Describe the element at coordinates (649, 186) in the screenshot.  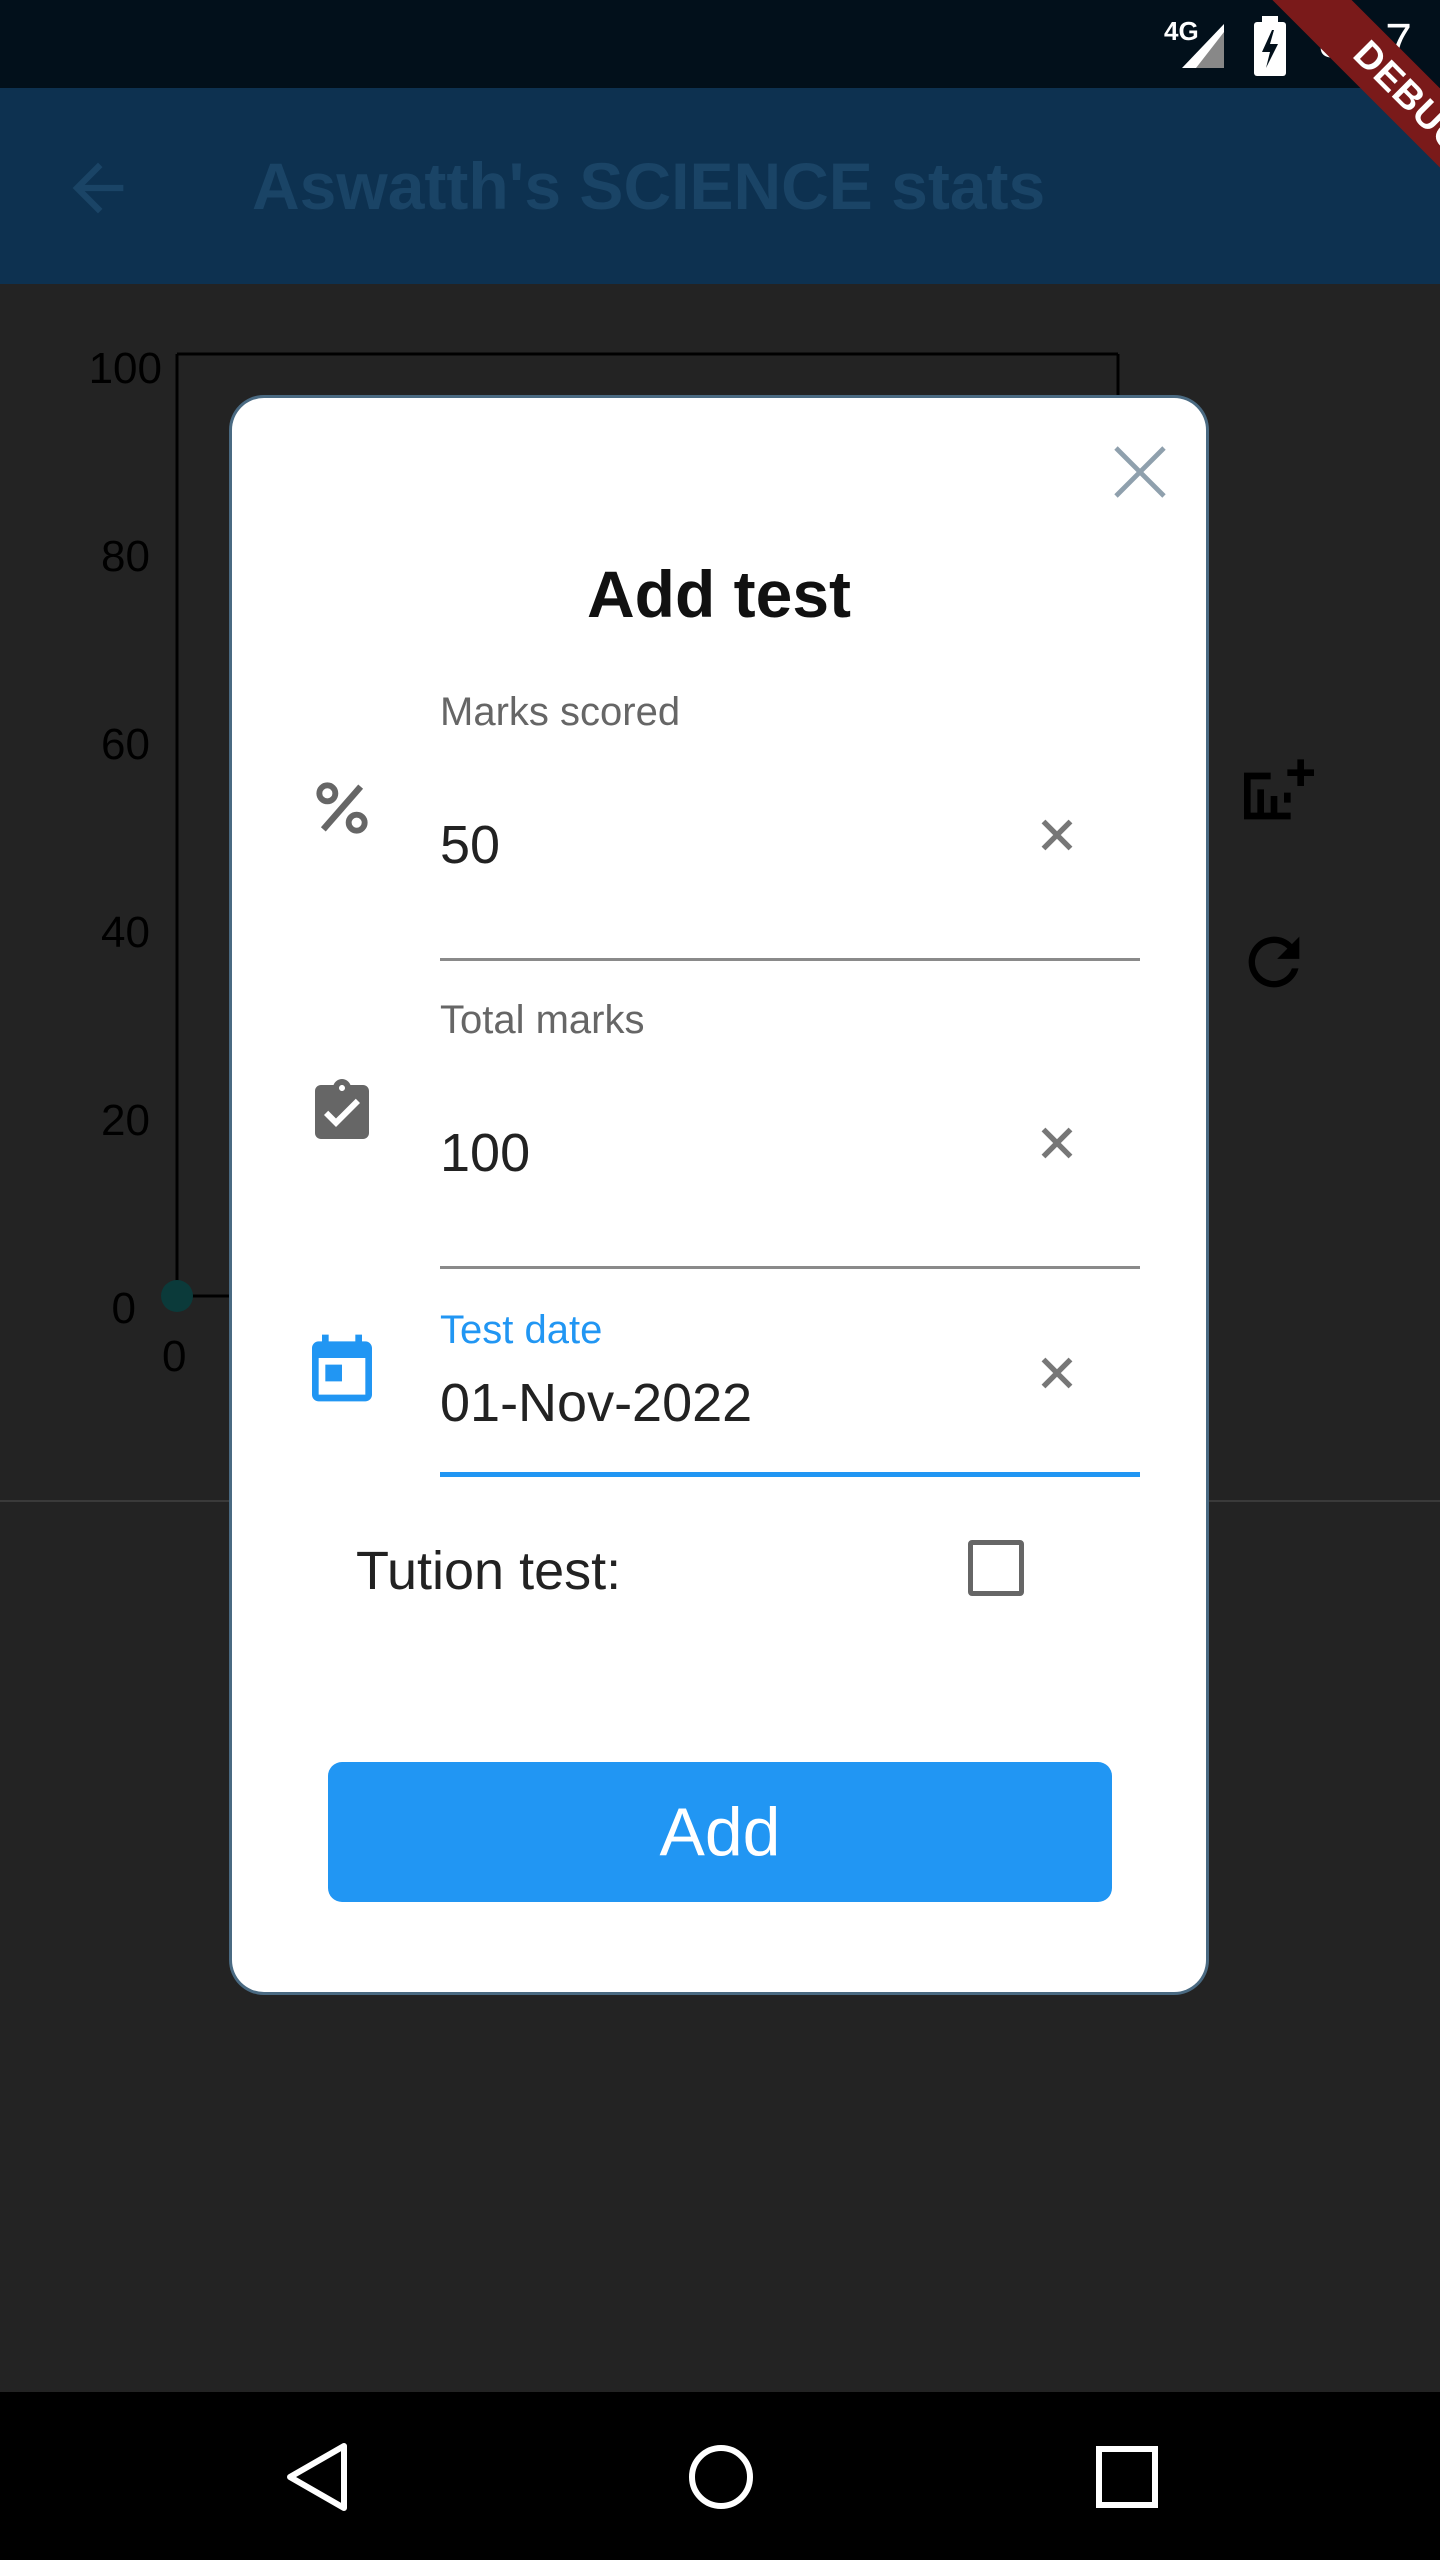
I see `app-title: Aswatth's SCIENCE stats` at that location.